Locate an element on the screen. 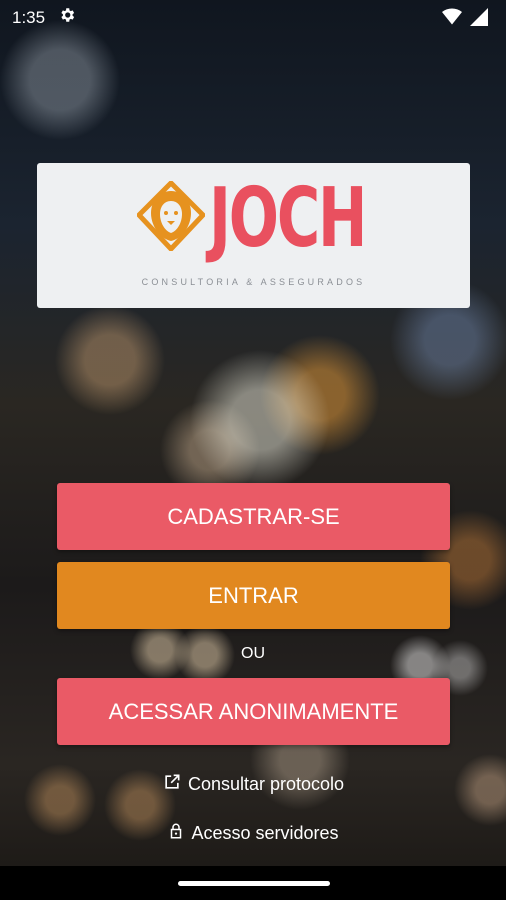 This screenshot has height=900, width=506. servers-access-label: Acesso servidores is located at coordinates (265, 833).